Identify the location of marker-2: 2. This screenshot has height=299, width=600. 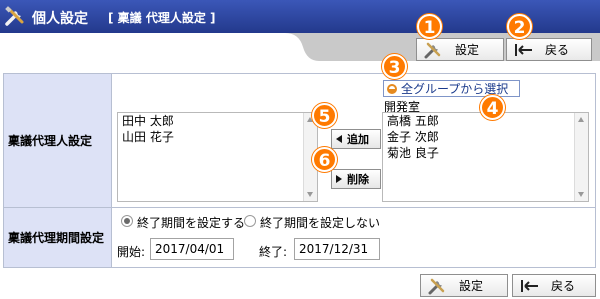
(519, 26).